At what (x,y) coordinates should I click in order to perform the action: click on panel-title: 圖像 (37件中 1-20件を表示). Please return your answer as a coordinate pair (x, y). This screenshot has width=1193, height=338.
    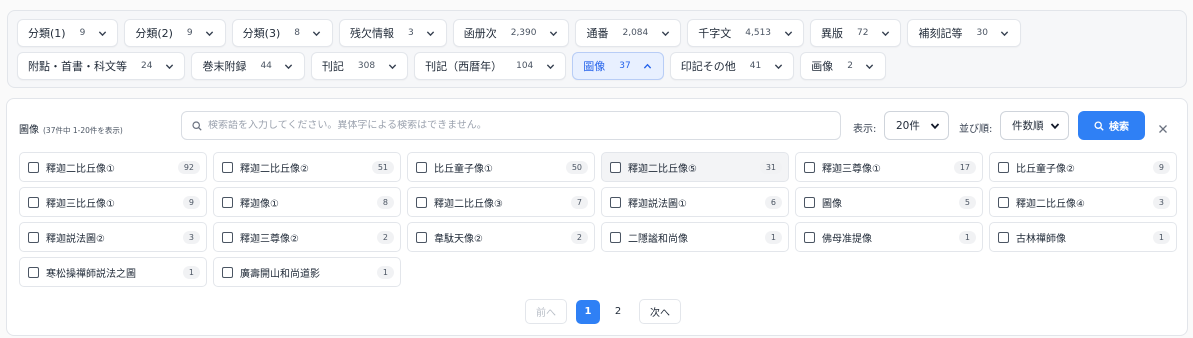
    Looking at the image, I should click on (71, 128).